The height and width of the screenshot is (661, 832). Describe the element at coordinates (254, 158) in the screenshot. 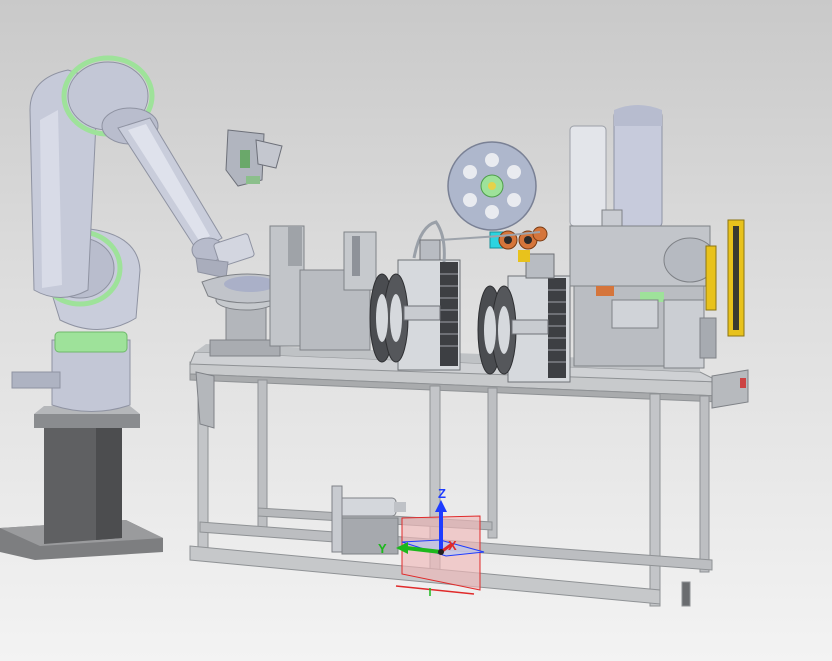

I see `floating-gripper-part` at that location.